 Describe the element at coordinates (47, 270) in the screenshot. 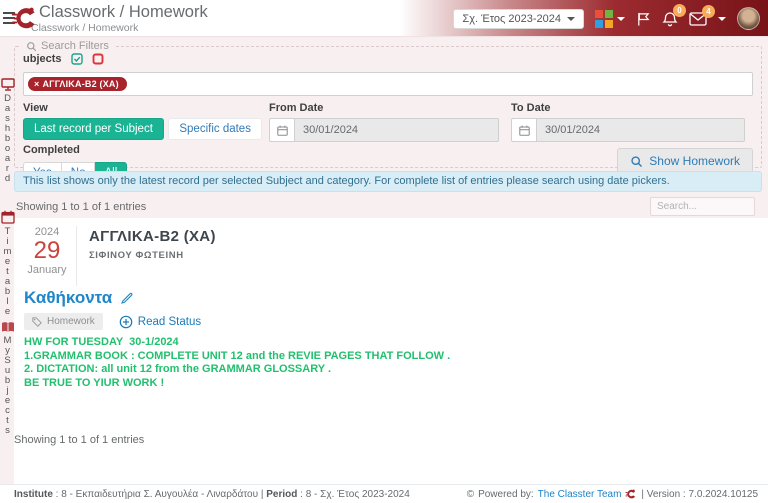

I see `entry-month: January` at that location.